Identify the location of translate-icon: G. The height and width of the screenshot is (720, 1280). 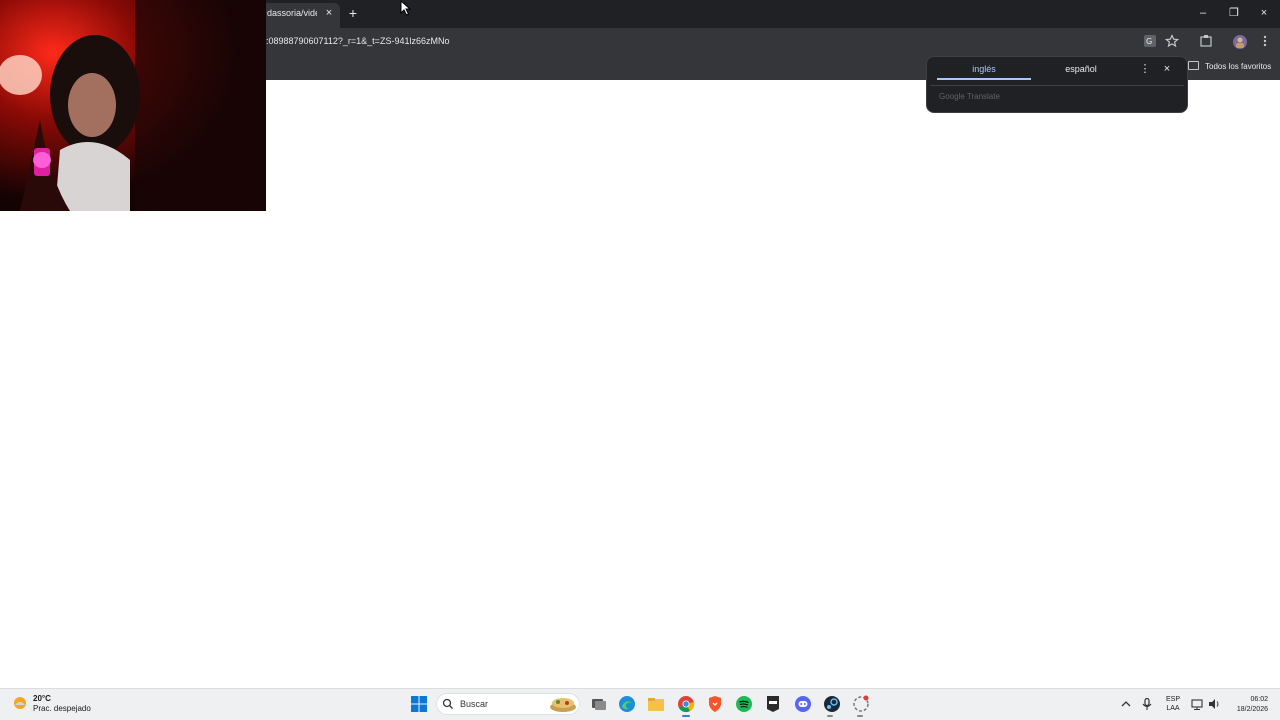
(1150, 42).